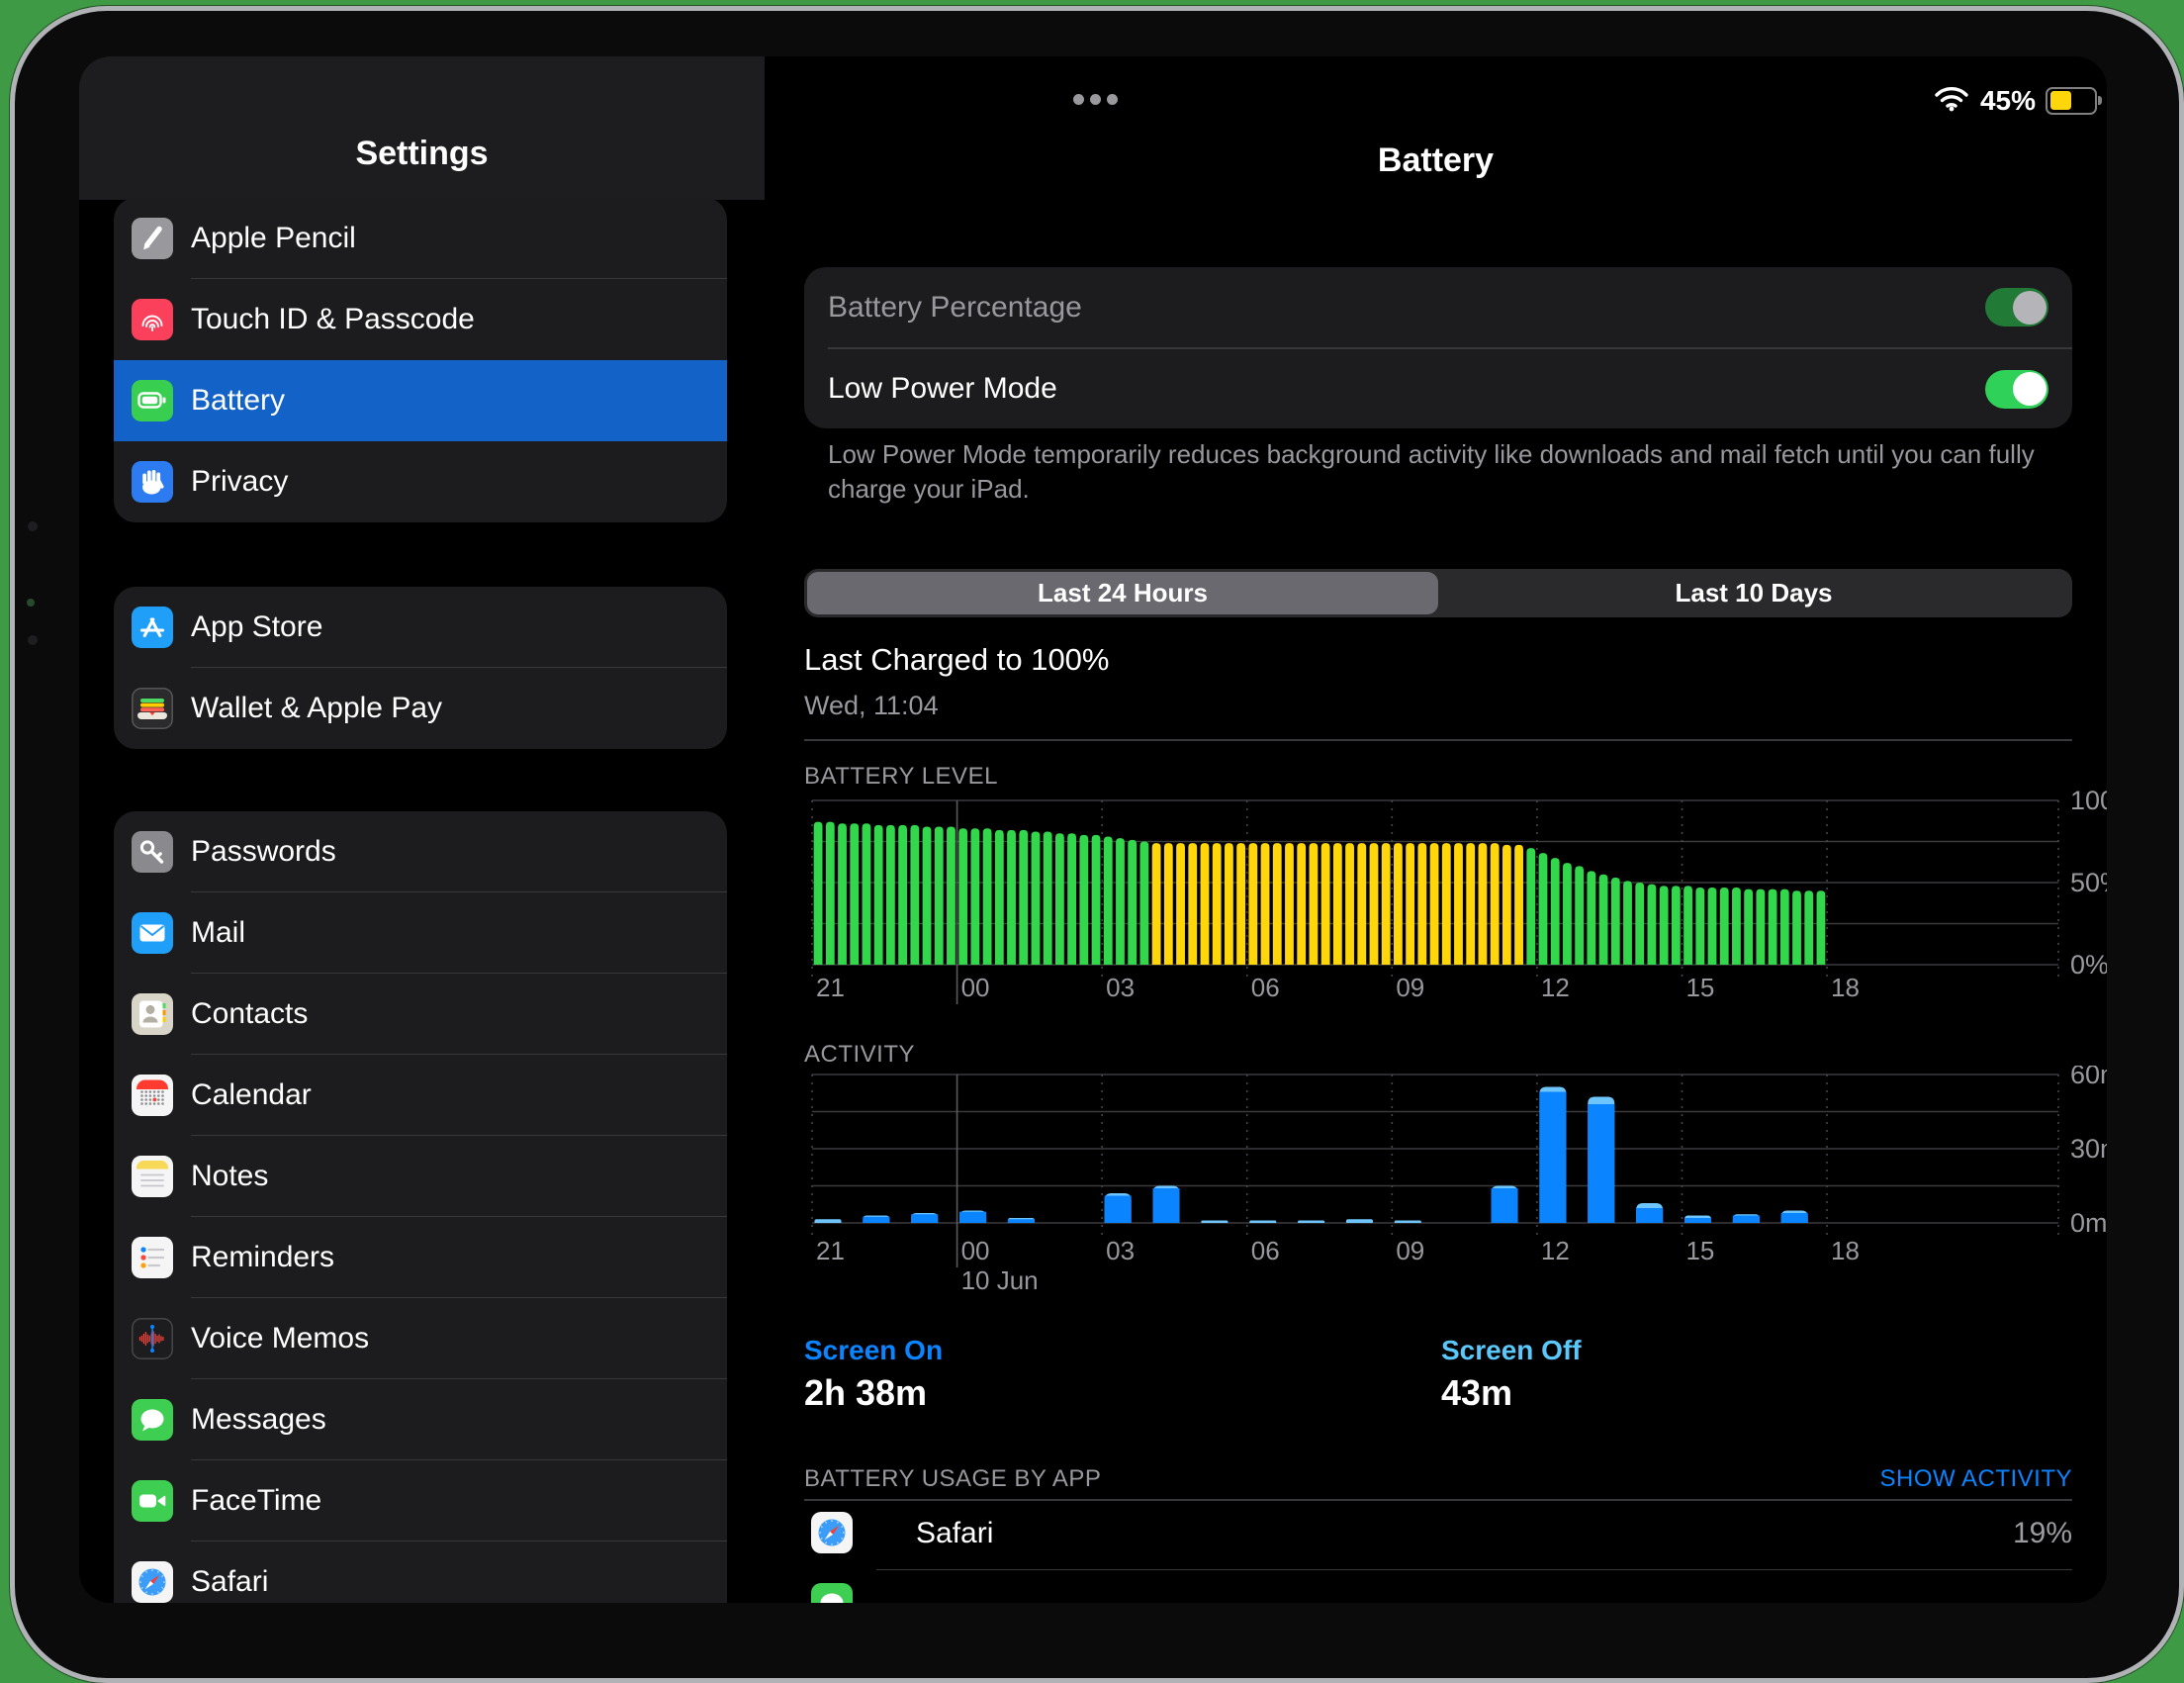 The width and height of the screenshot is (2184, 1683). I want to click on sidebar-item-label: App Store, so click(257, 626).